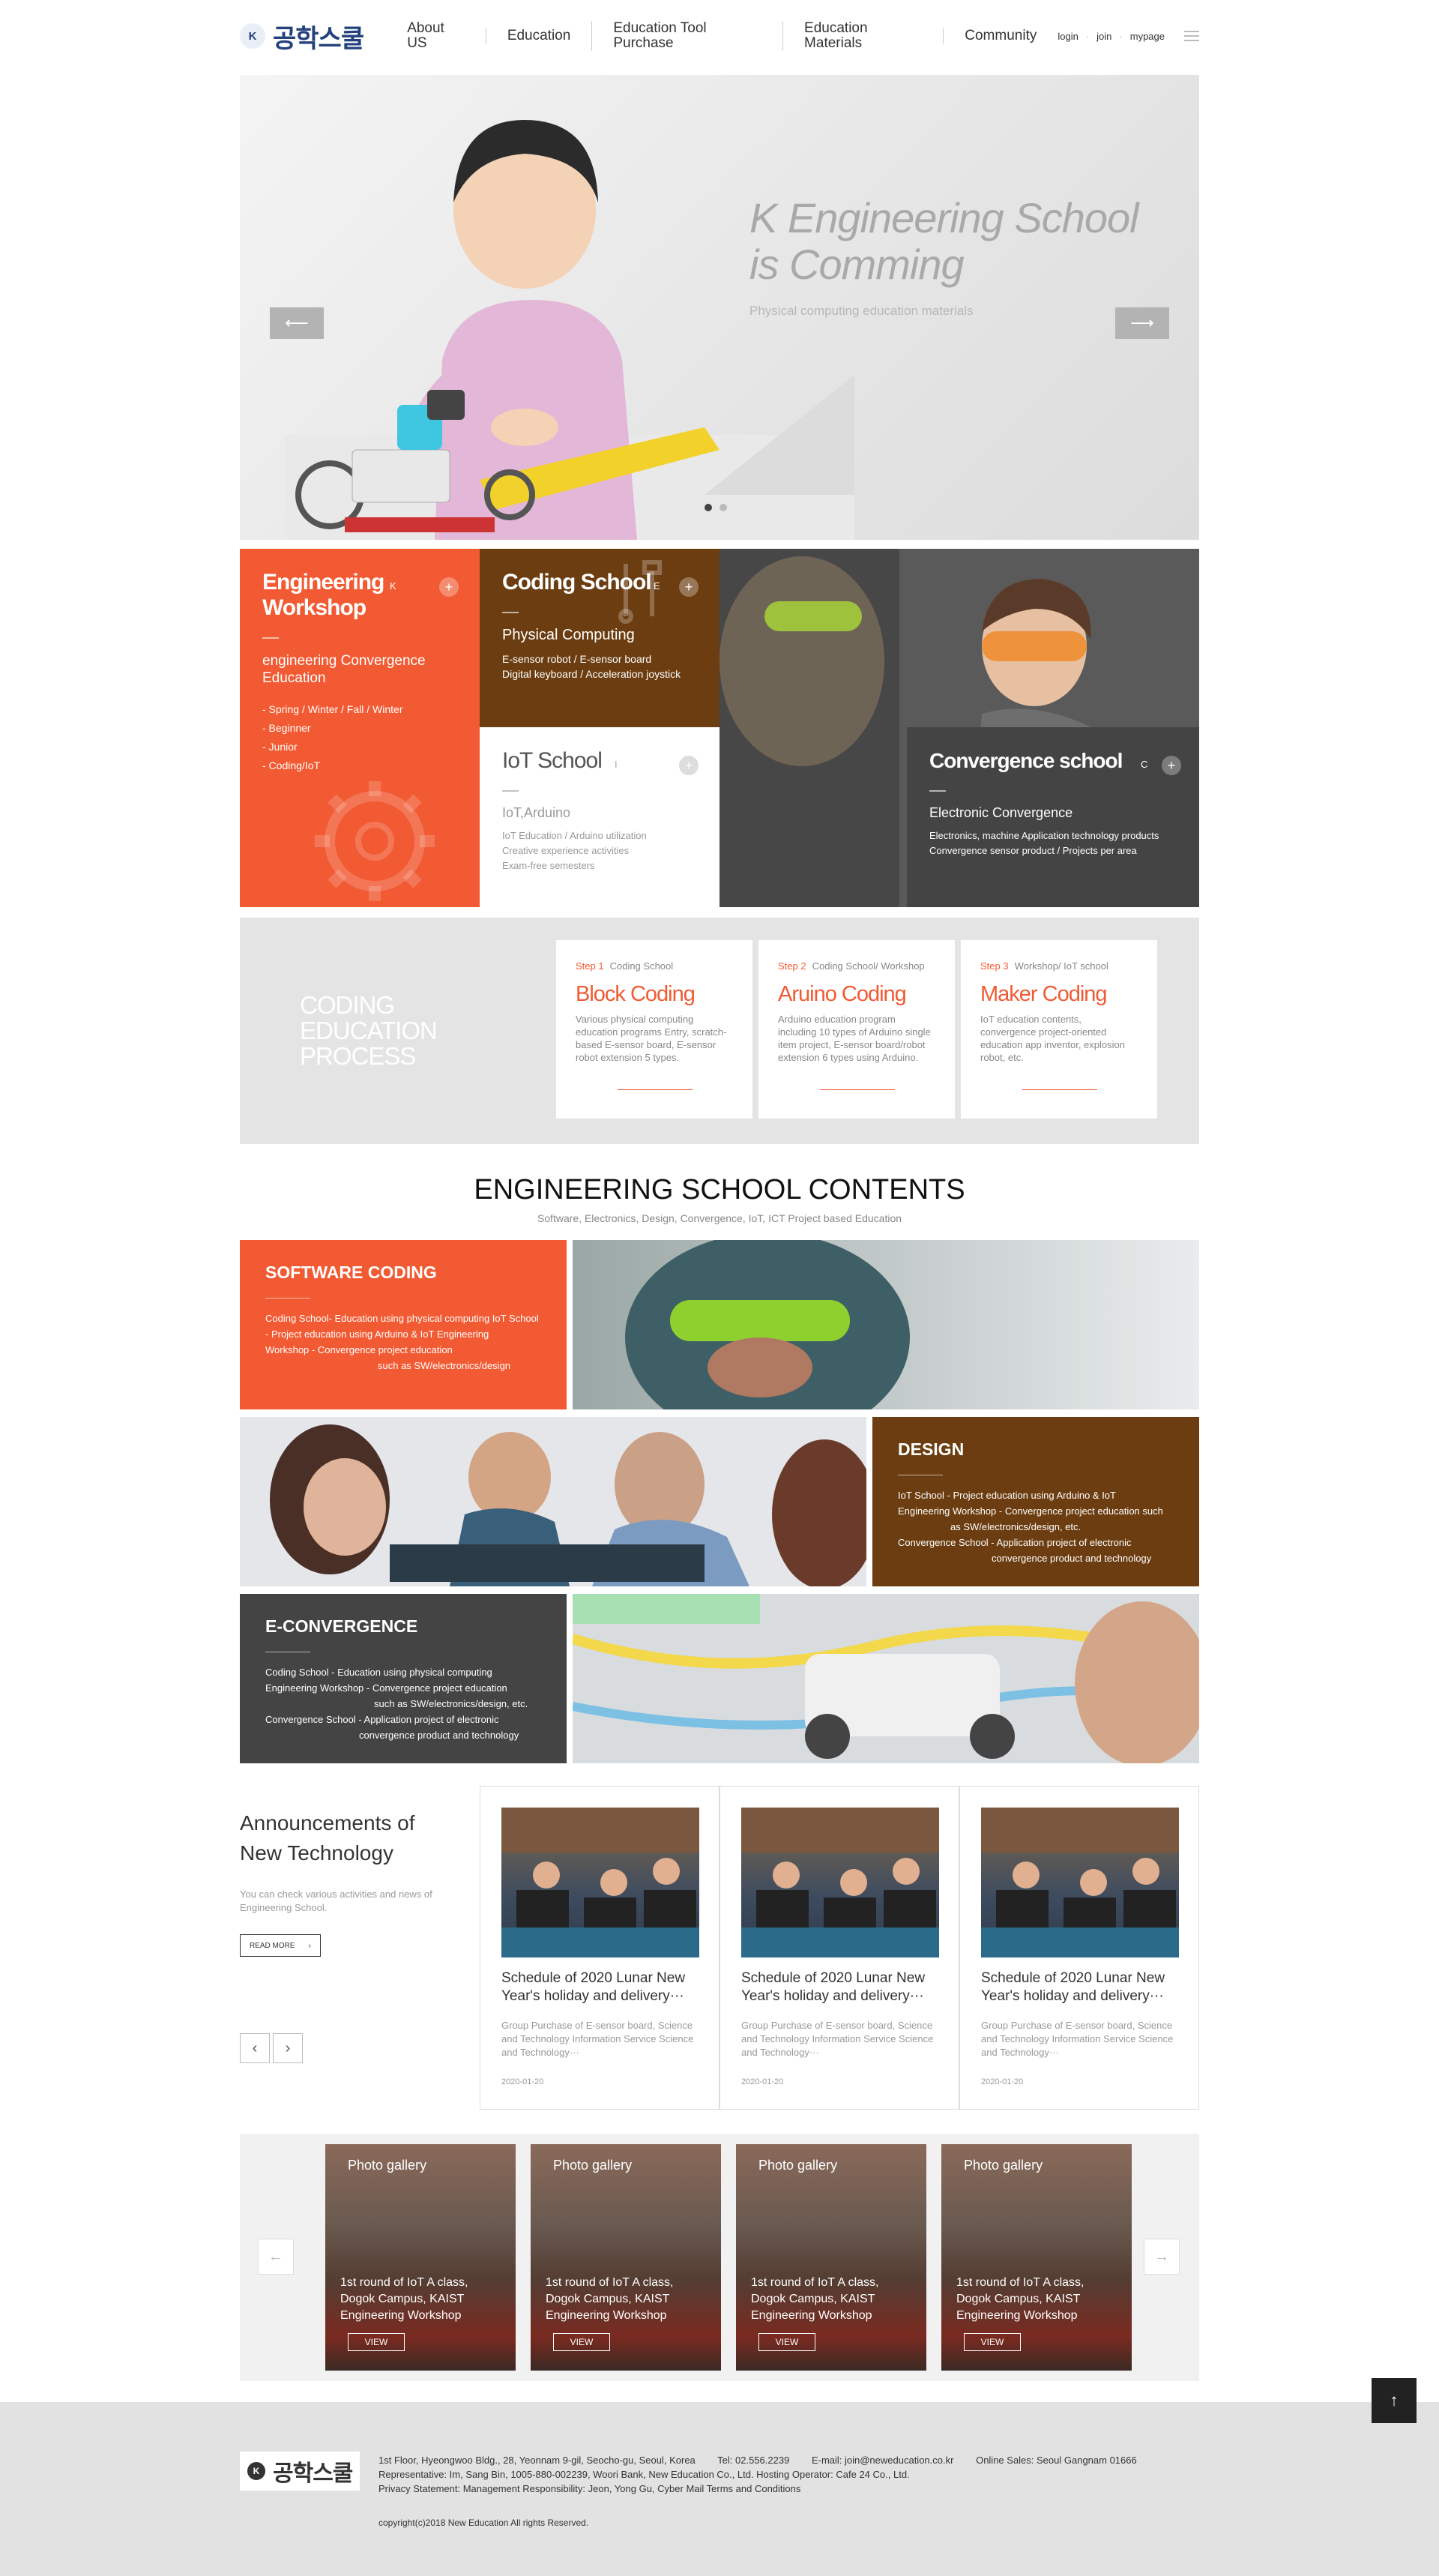 This screenshot has width=1439, height=2576. Describe the element at coordinates (1103, 36) in the screenshot. I see `join-link: join` at that location.